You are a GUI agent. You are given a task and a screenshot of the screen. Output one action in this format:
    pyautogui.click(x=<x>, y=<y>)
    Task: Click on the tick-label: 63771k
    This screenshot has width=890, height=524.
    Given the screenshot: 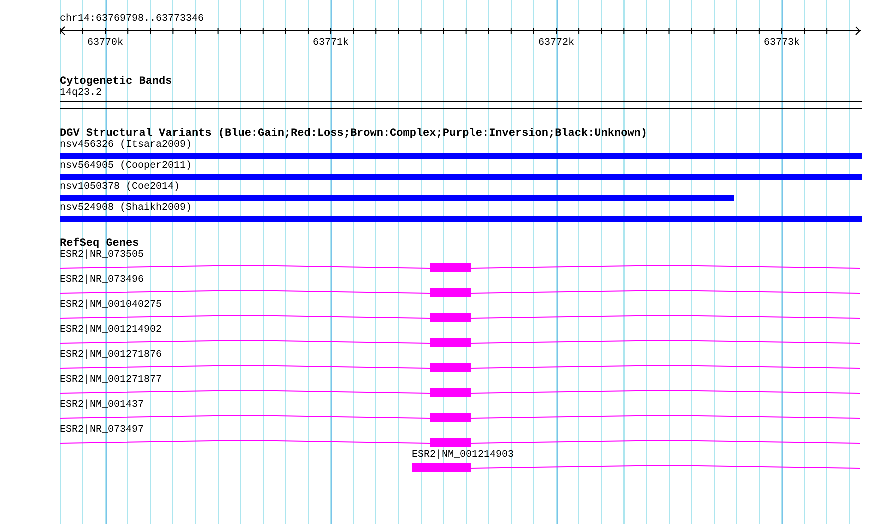 What is the action you would take?
    pyautogui.click(x=331, y=43)
    